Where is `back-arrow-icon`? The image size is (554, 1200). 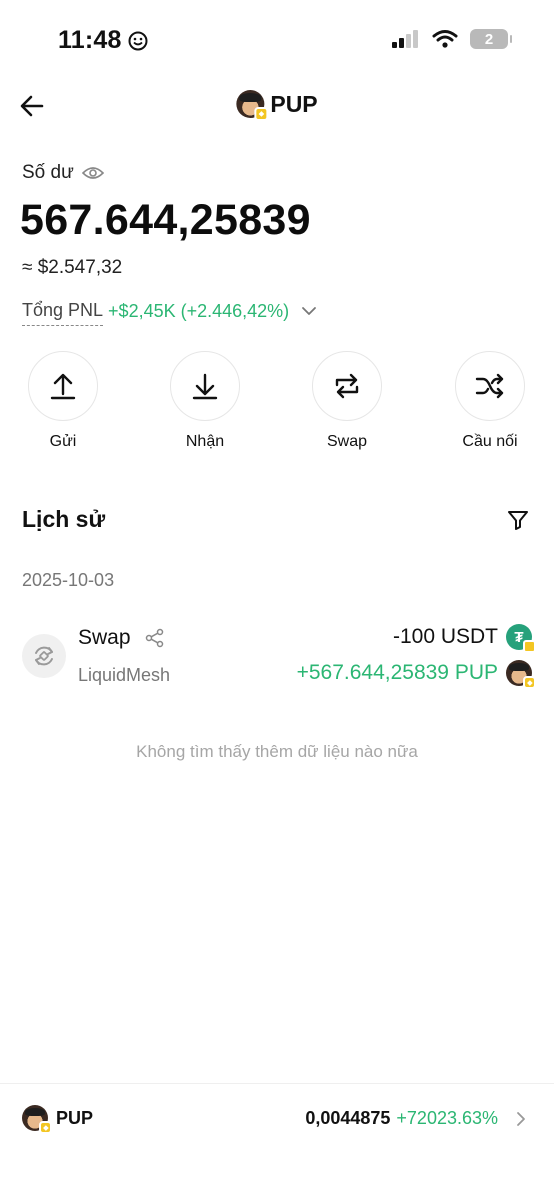 back-arrow-icon is located at coordinates (32, 106).